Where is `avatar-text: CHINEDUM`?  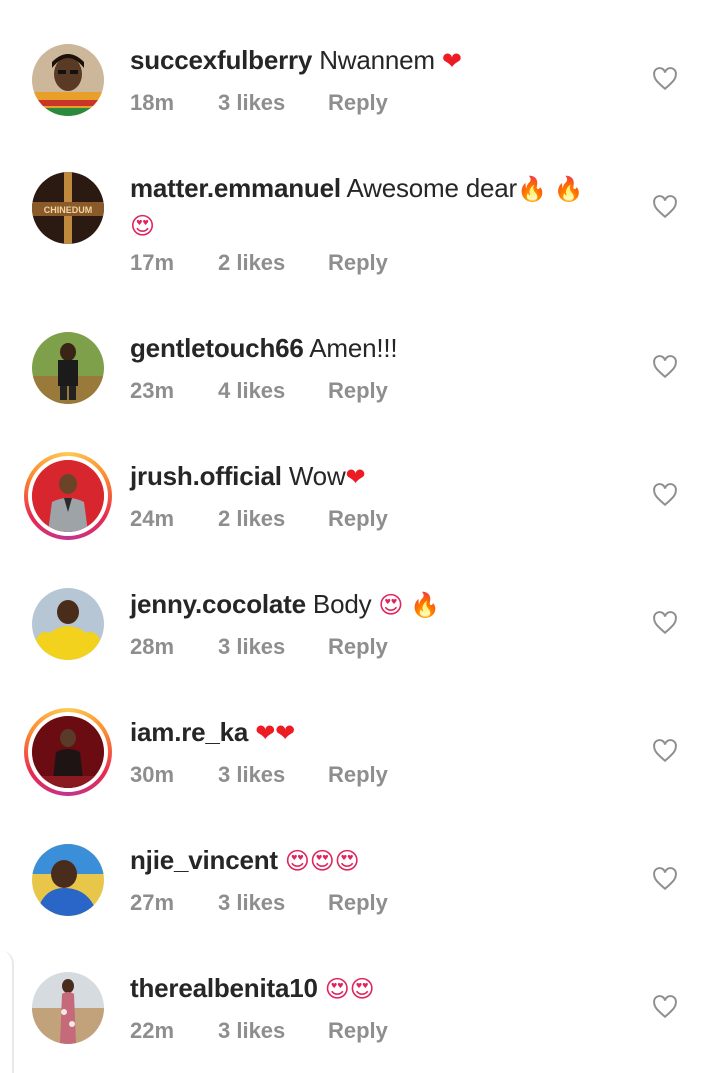
avatar-text: CHINEDUM is located at coordinates (68, 210).